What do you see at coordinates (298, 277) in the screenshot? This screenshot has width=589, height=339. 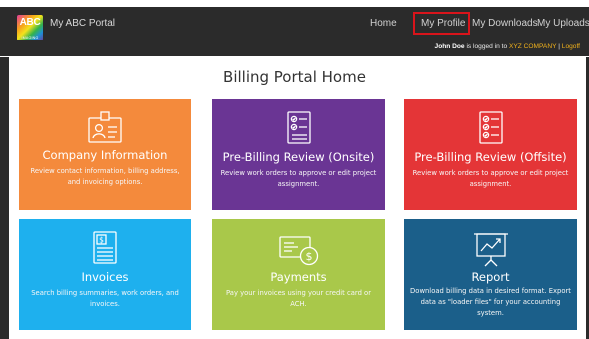 I see `tile-title: Payments` at bounding box center [298, 277].